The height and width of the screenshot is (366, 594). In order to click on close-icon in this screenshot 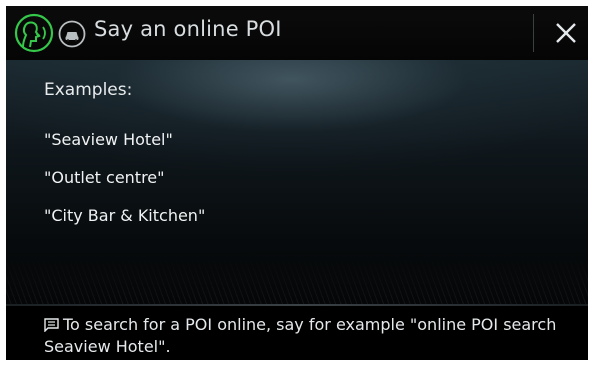, I will do `click(566, 33)`.